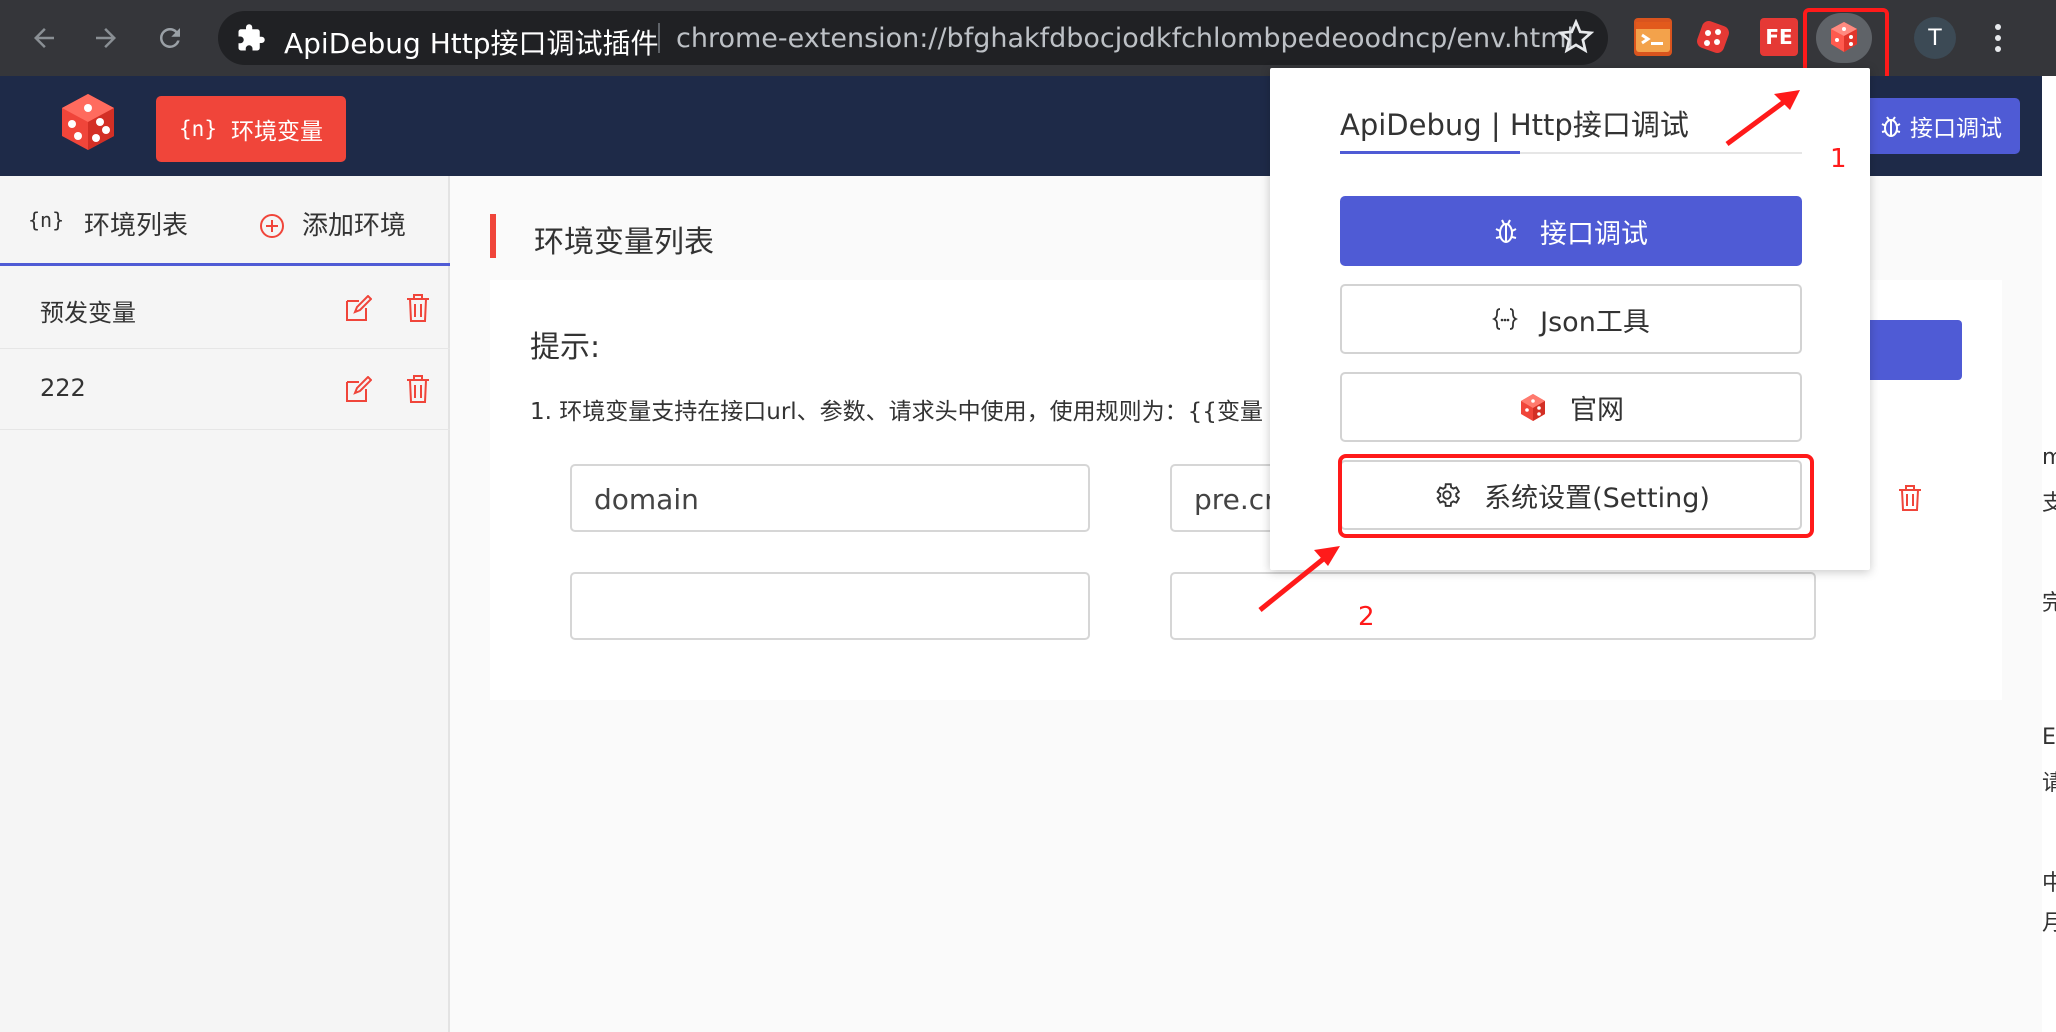 Image resolution: width=2056 pixels, height=1032 pixels. What do you see at coordinates (1505, 319) in the screenshot?
I see `json-braces-icon` at bounding box center [1505, 319].